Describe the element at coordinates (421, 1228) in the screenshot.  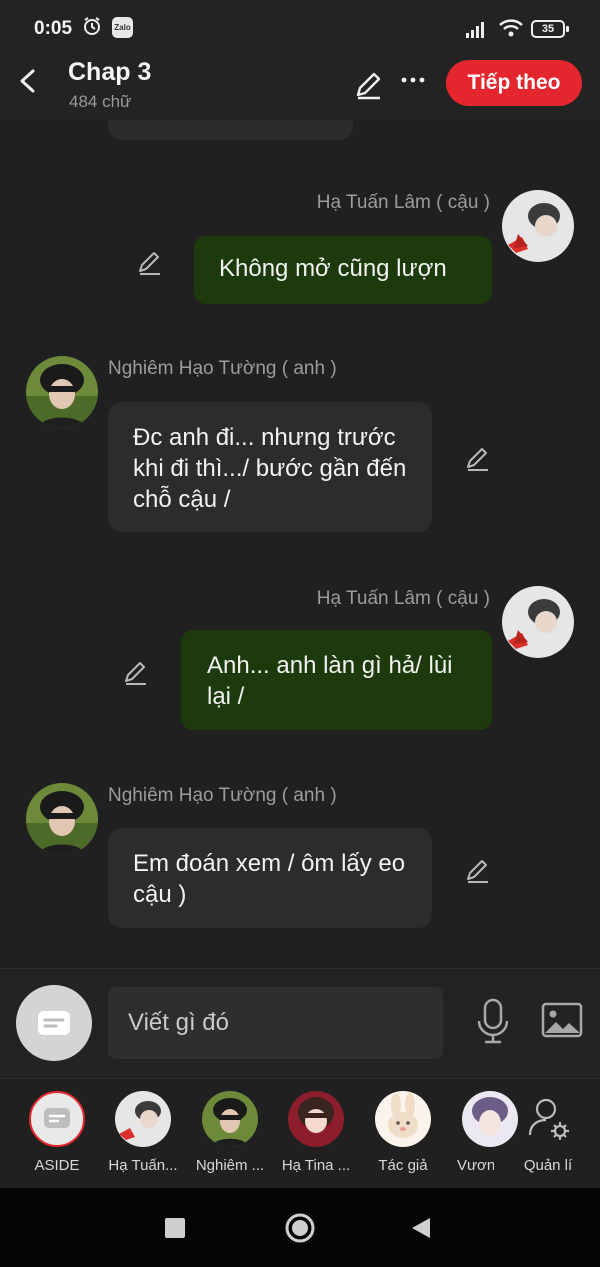
I see `back-icon` at that location.